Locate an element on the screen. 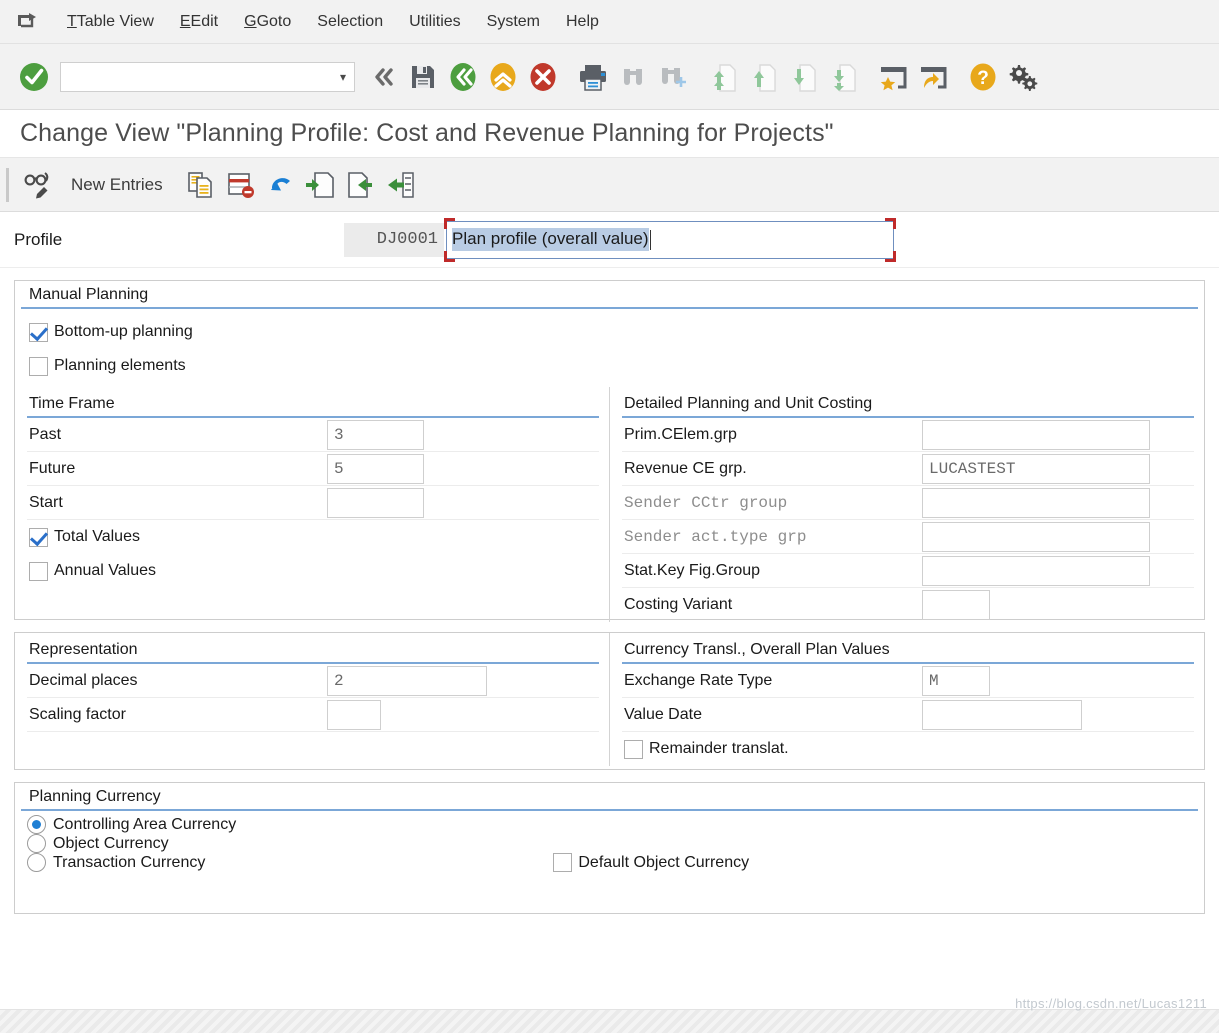  detailed-planning-title: Detailed Planning and Unit Costing is located at coordinates (748, 403).